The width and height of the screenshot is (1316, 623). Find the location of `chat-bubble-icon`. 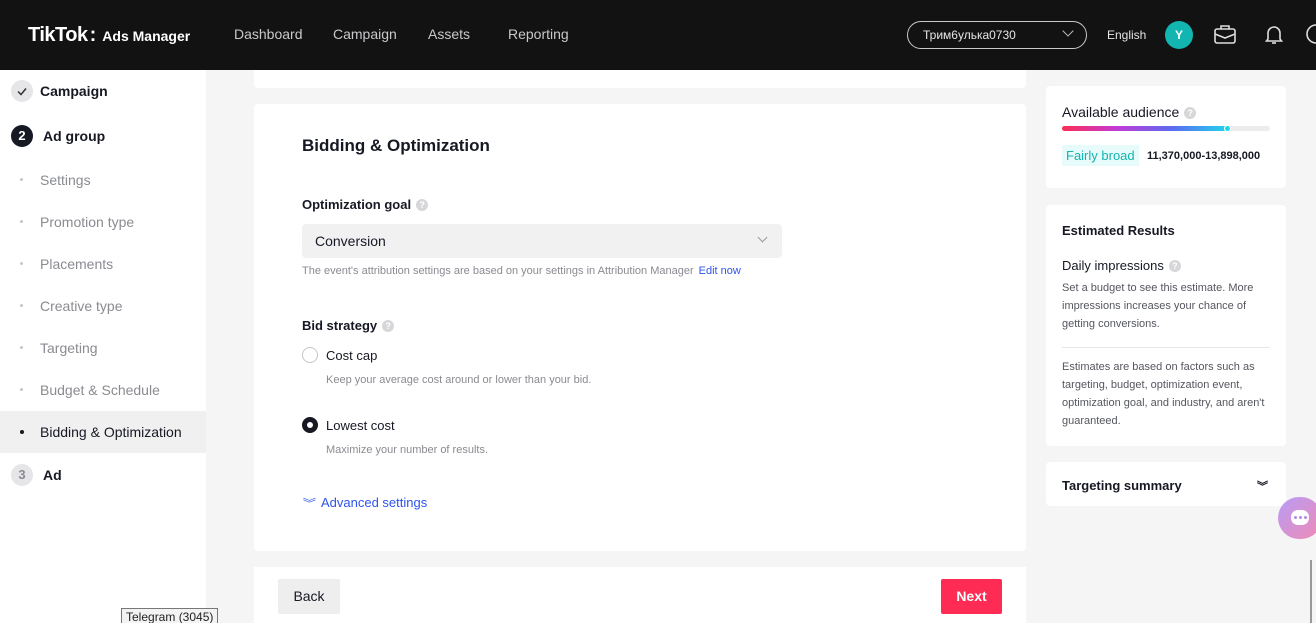

chat-bubble-icon is located at coordinates (1300, 517).